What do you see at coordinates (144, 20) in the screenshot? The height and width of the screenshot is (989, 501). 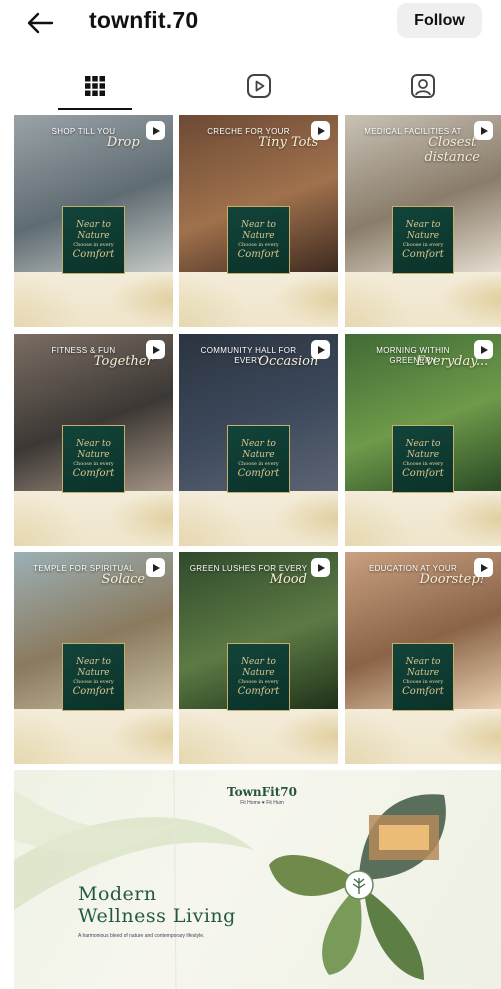 I see `profile-username: townfit.70` at bounding box center [144, 20].